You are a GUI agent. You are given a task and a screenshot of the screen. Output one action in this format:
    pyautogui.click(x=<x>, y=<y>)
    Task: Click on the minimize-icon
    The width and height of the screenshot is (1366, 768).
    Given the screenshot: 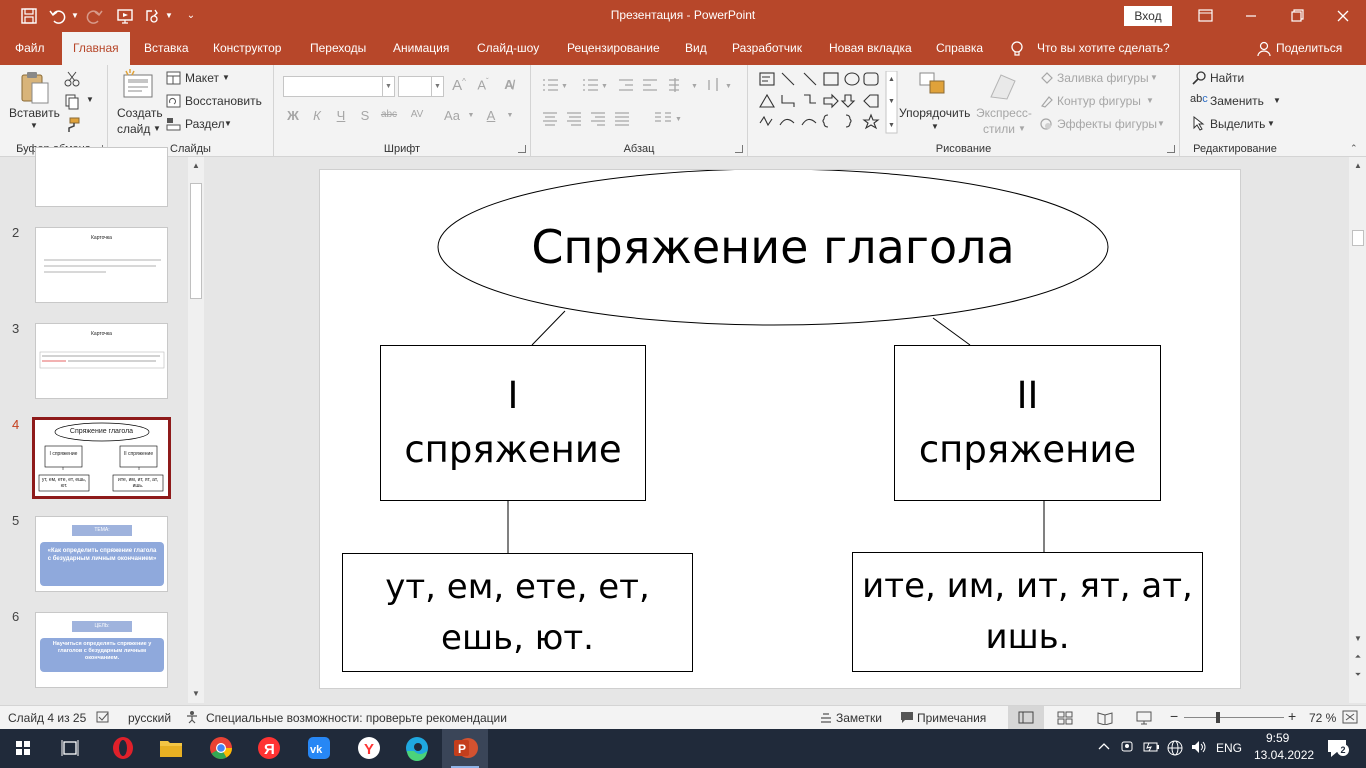 What is the action you would take?
    pyautogui.click(x=1251, y=16)
    